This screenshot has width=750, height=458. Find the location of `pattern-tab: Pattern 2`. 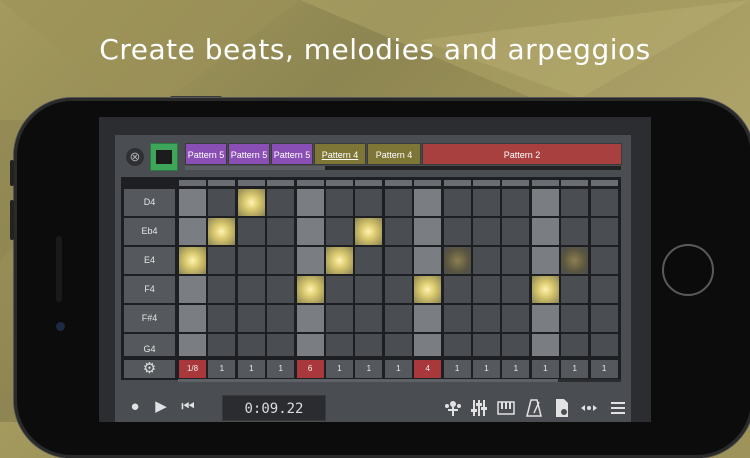

pattern-tab: Pattern 2 is located at coordinates (522, 154).